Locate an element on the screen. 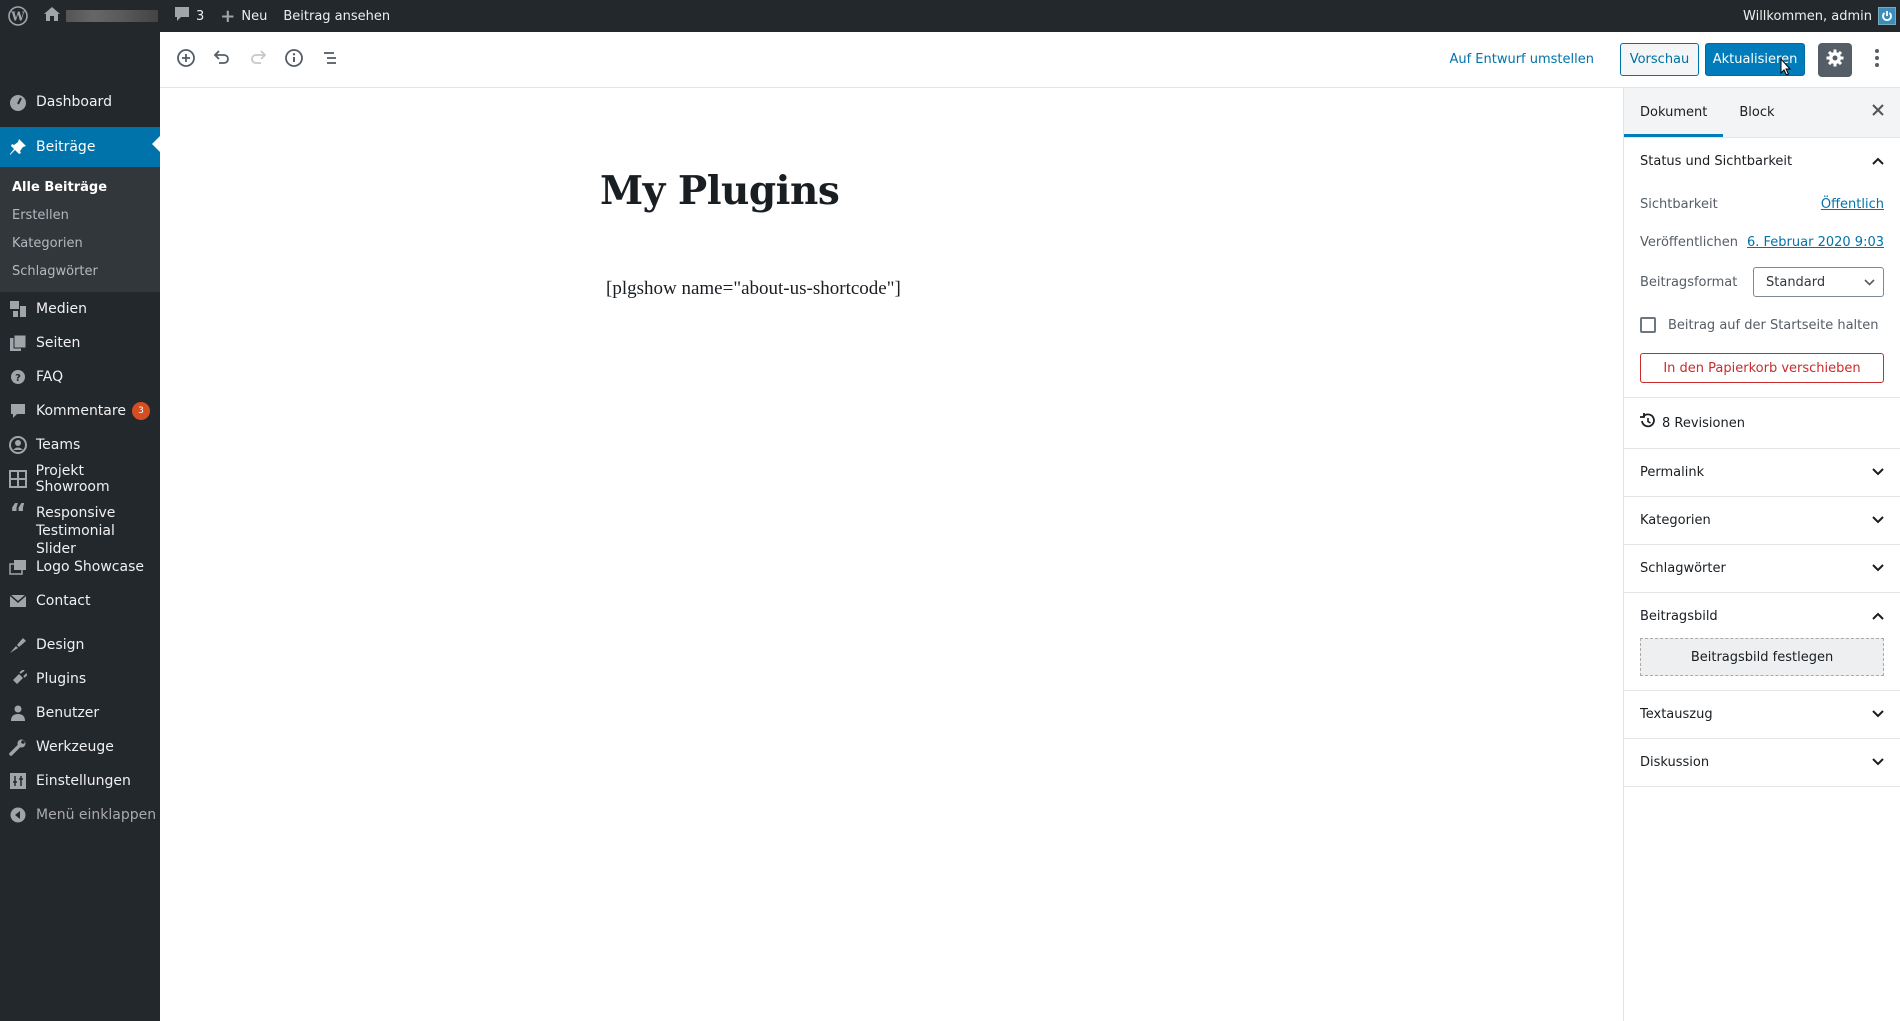 This screenshot has width=1900, height=1021. visibility-row: Sichtbarkeit Öffentlich is located at coordinates (1762, 204).